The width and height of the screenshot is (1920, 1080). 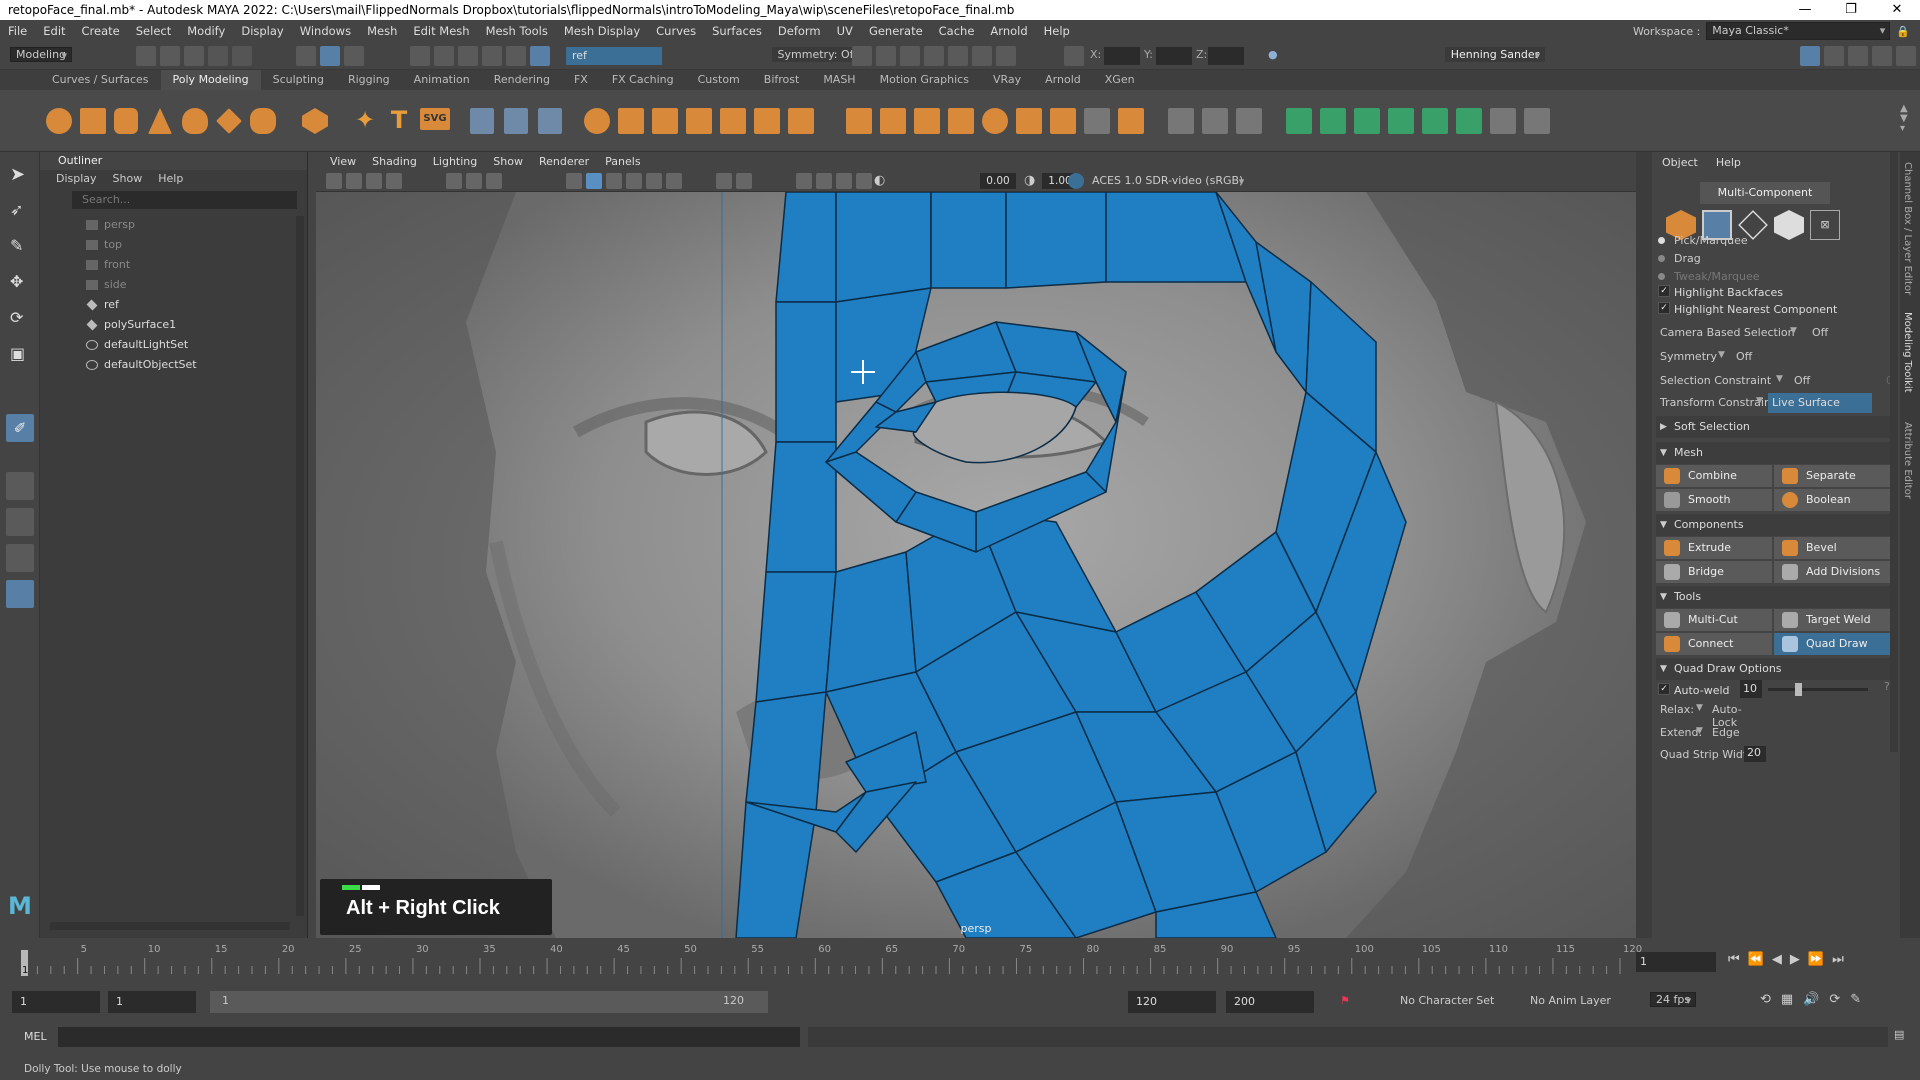 I want to click on playback-options-icons: ⟲▦🔊⟳✎, so click(x=1815, y=999).